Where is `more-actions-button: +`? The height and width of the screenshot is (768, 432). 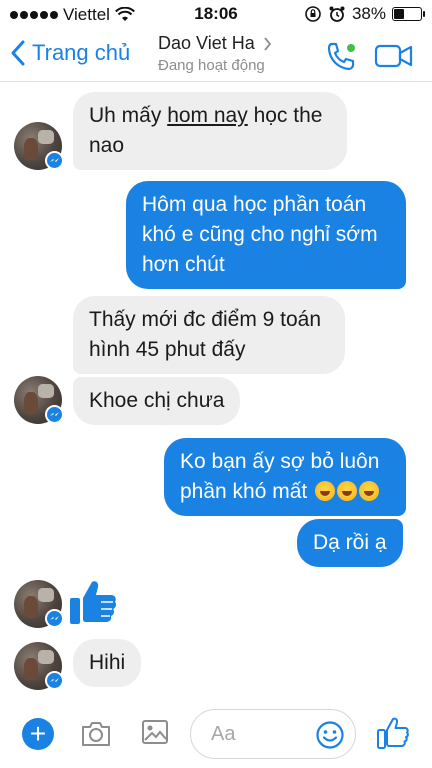 more-actions-button: + is located at coordinates (38, 734).